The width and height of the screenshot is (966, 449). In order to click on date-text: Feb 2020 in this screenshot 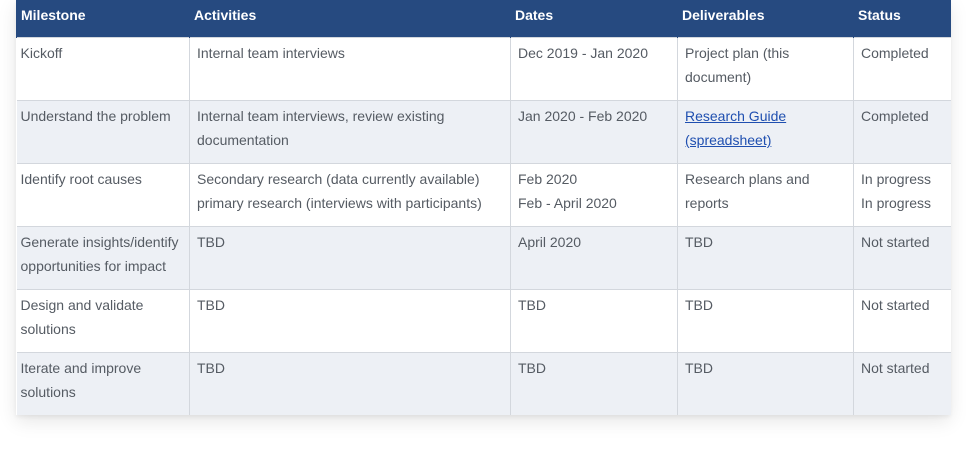, I will do `click(548, 179)`.